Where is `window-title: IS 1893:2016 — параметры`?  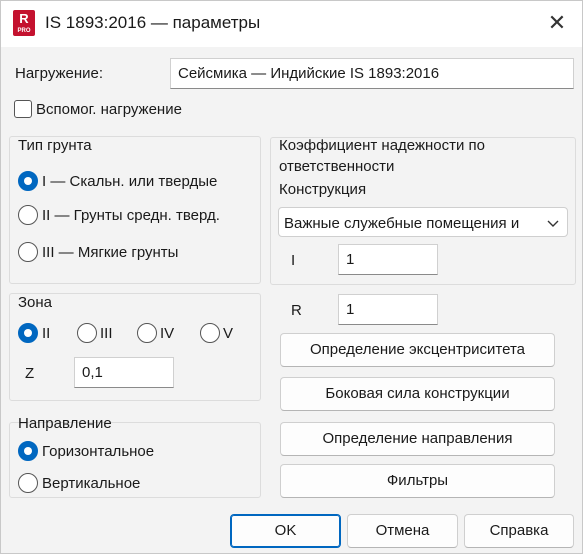 window-title: IS 1893:2016 — параметры is located at coordinates (153, 22).